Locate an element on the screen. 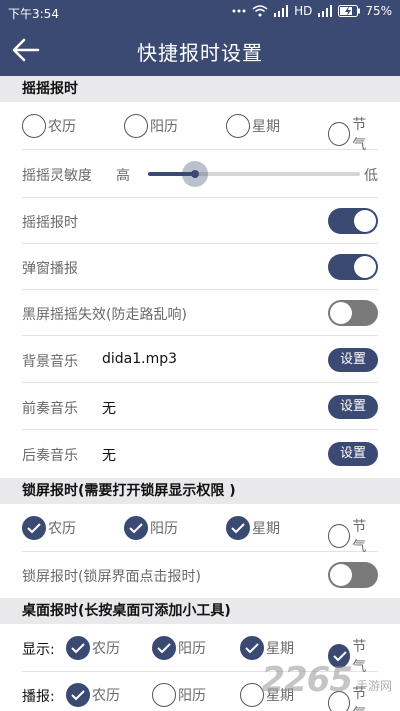  lock-options-row: 农历 阳历 星期 节气 is located at coordinates (200, 529).